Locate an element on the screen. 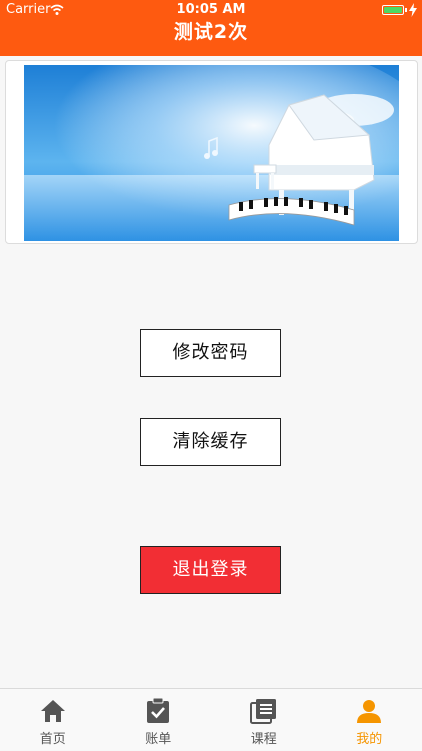 This screenshot has width=422, height=751. battery-icon is located at coordinates (393, 10).